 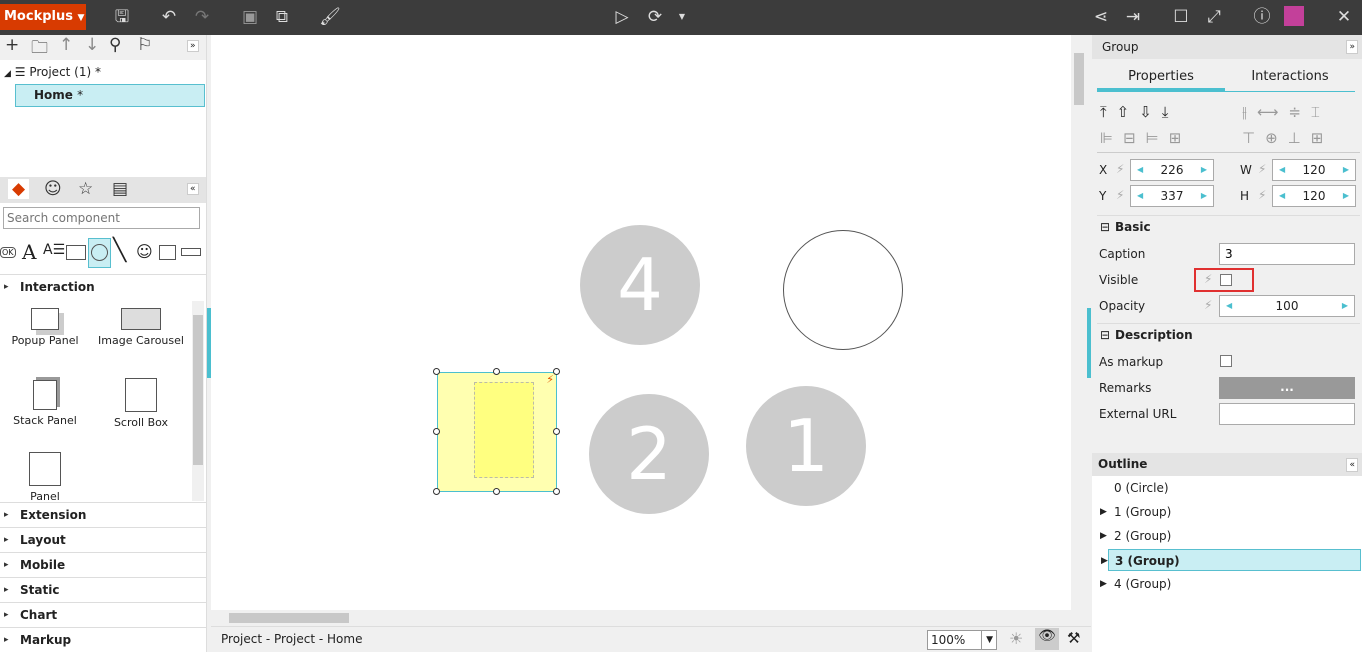 I want to click on save-icon: 🖫, so click(x=122, y=17).